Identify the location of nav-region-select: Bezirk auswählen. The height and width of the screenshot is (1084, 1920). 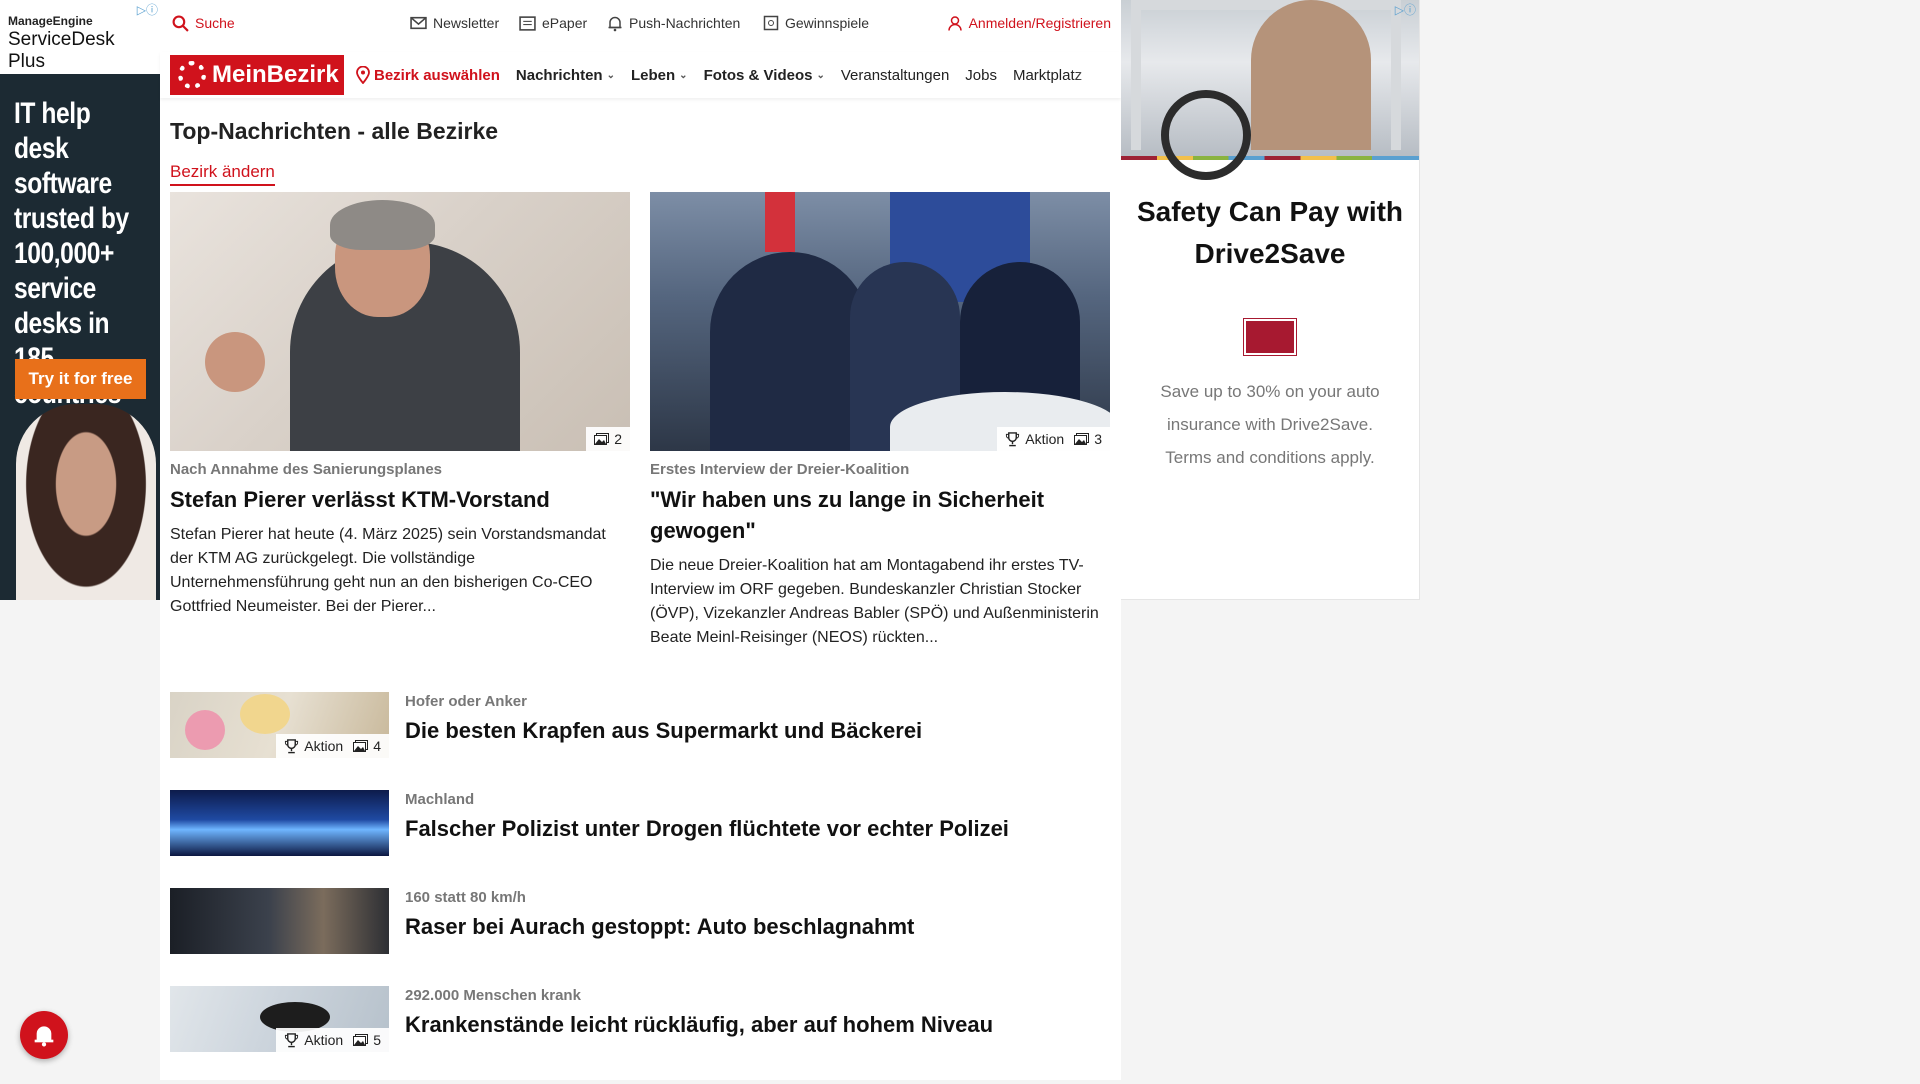
(428, 75).